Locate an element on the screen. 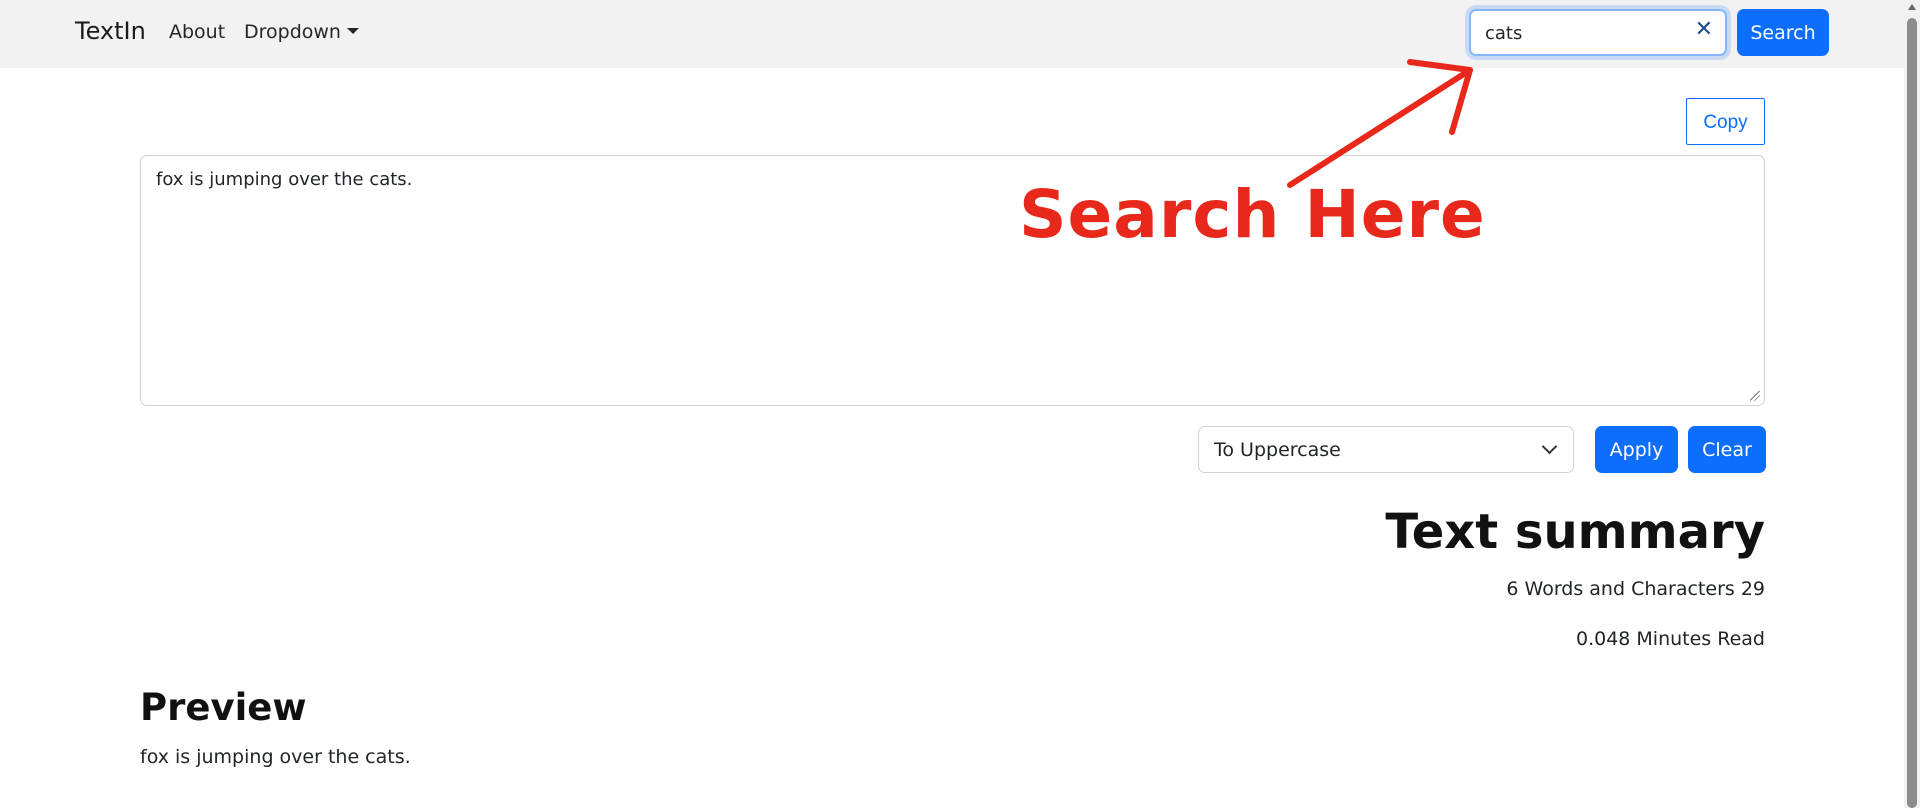 The width and height of the screenshot is (1920, 808). preview-text: fox is jumping over the cats. is located at coordinates (275, 757).